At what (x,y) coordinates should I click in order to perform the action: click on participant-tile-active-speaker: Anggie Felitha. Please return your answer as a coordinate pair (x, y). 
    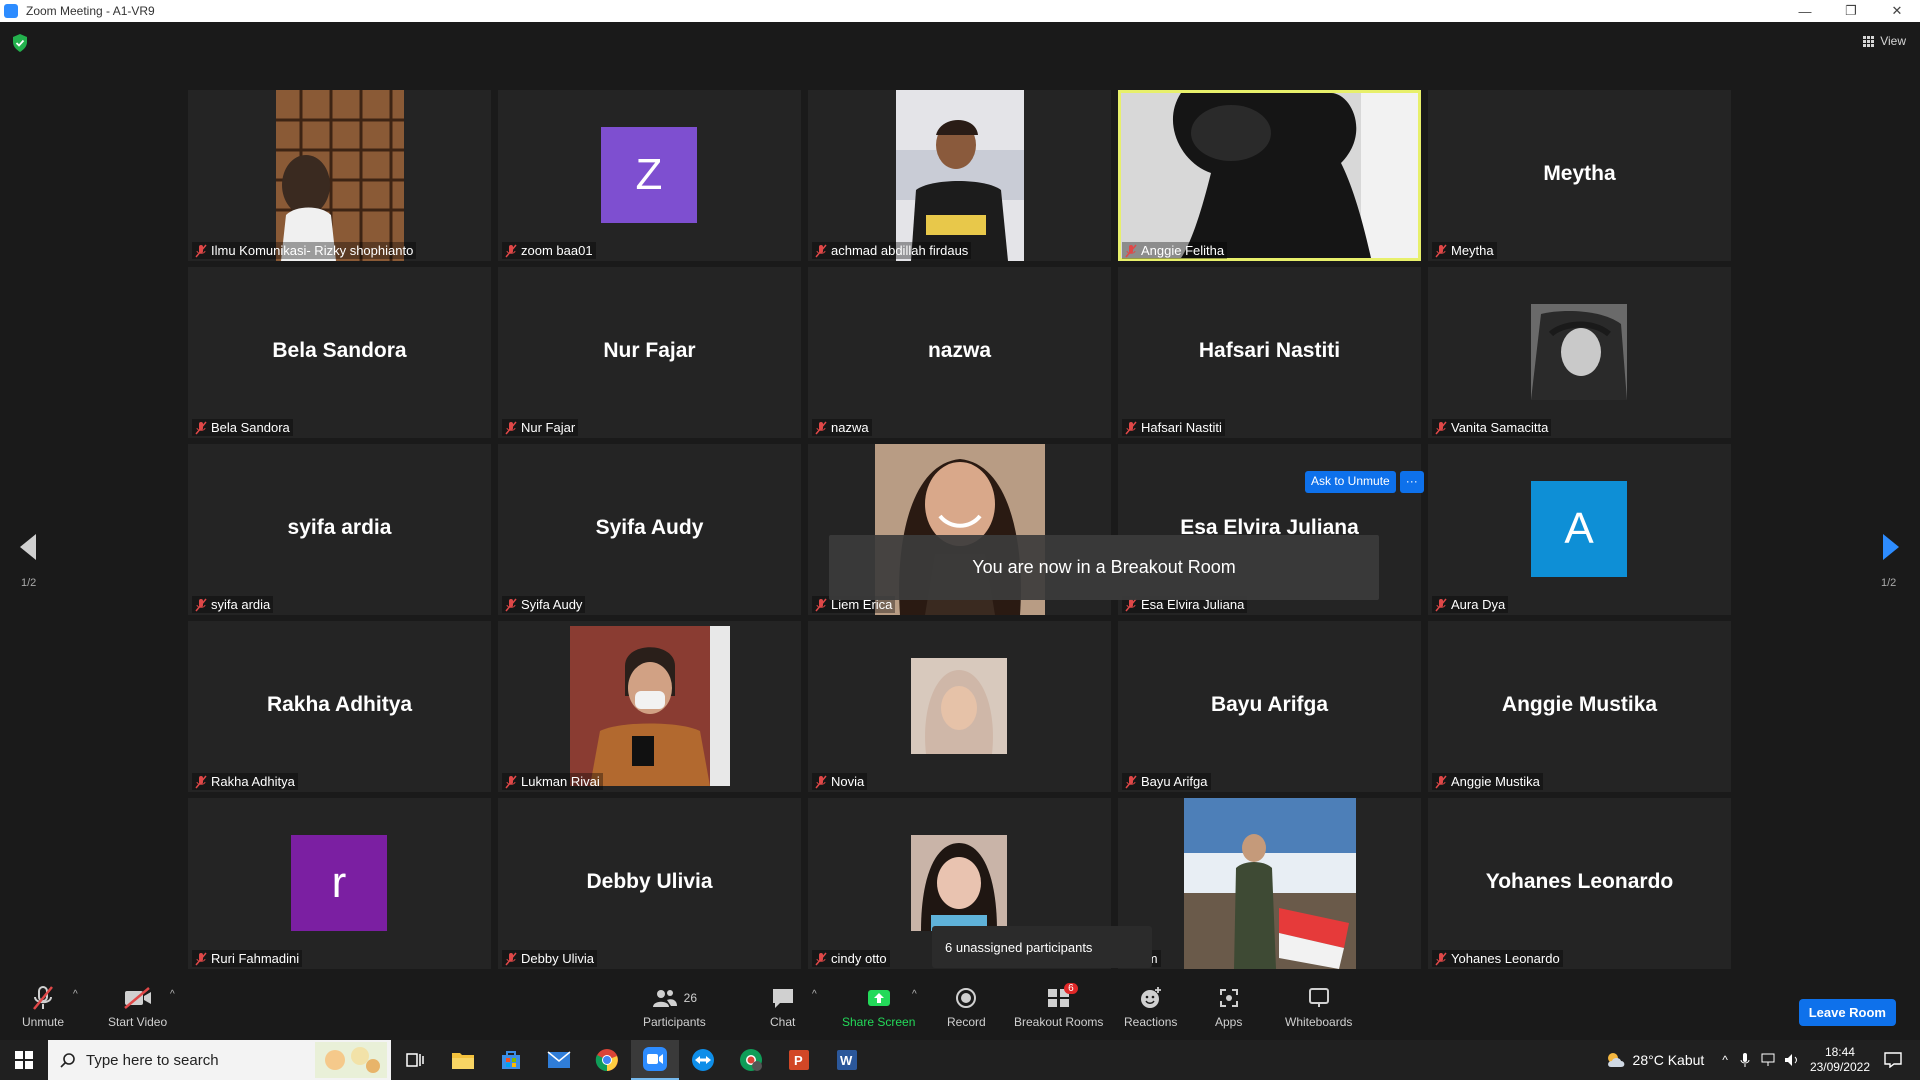
    Looking at the image, I should click on (1269, 175).